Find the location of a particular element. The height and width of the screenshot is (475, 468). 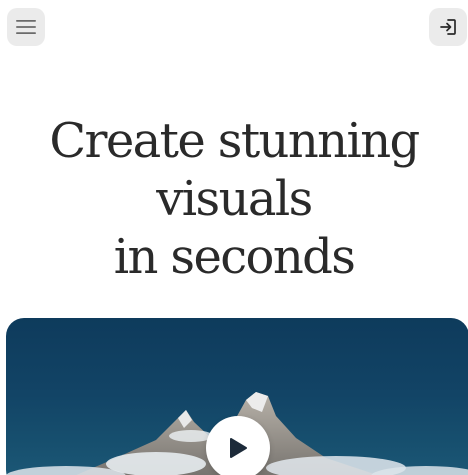

hero-headline-line-2: visuals is located at coordinates (234, 199).